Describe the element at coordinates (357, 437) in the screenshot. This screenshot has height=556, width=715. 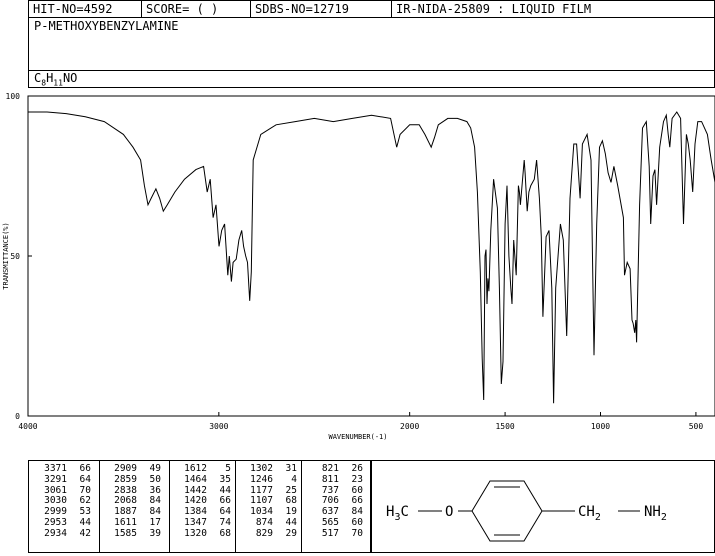
I see `x-axis-label: WAVENUMBER(-1)` at that location.